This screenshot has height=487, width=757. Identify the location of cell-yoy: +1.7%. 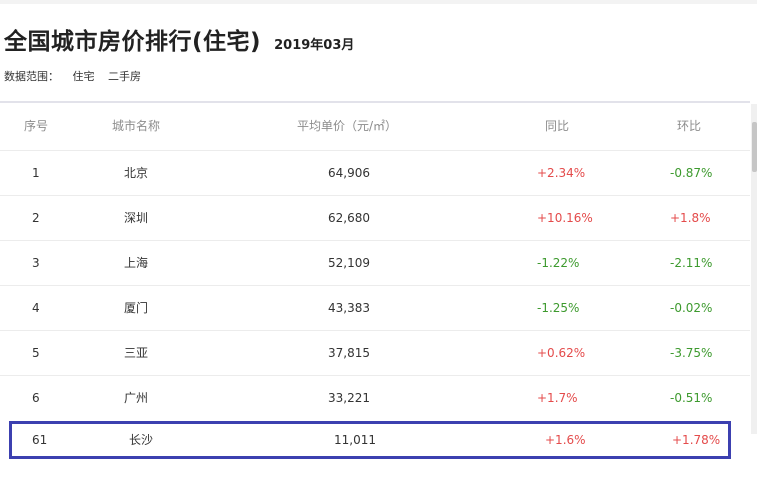
(557, 398).